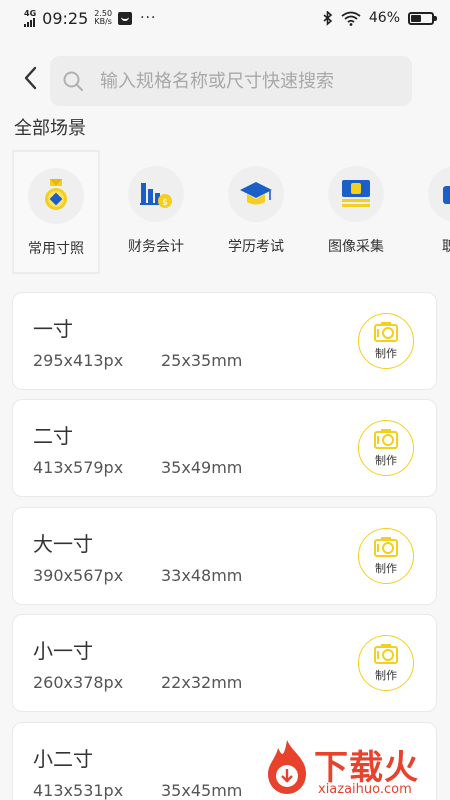 This screenshot has height=800, width=450. I want to click on size-px: 260x378px, so click(78, 682).